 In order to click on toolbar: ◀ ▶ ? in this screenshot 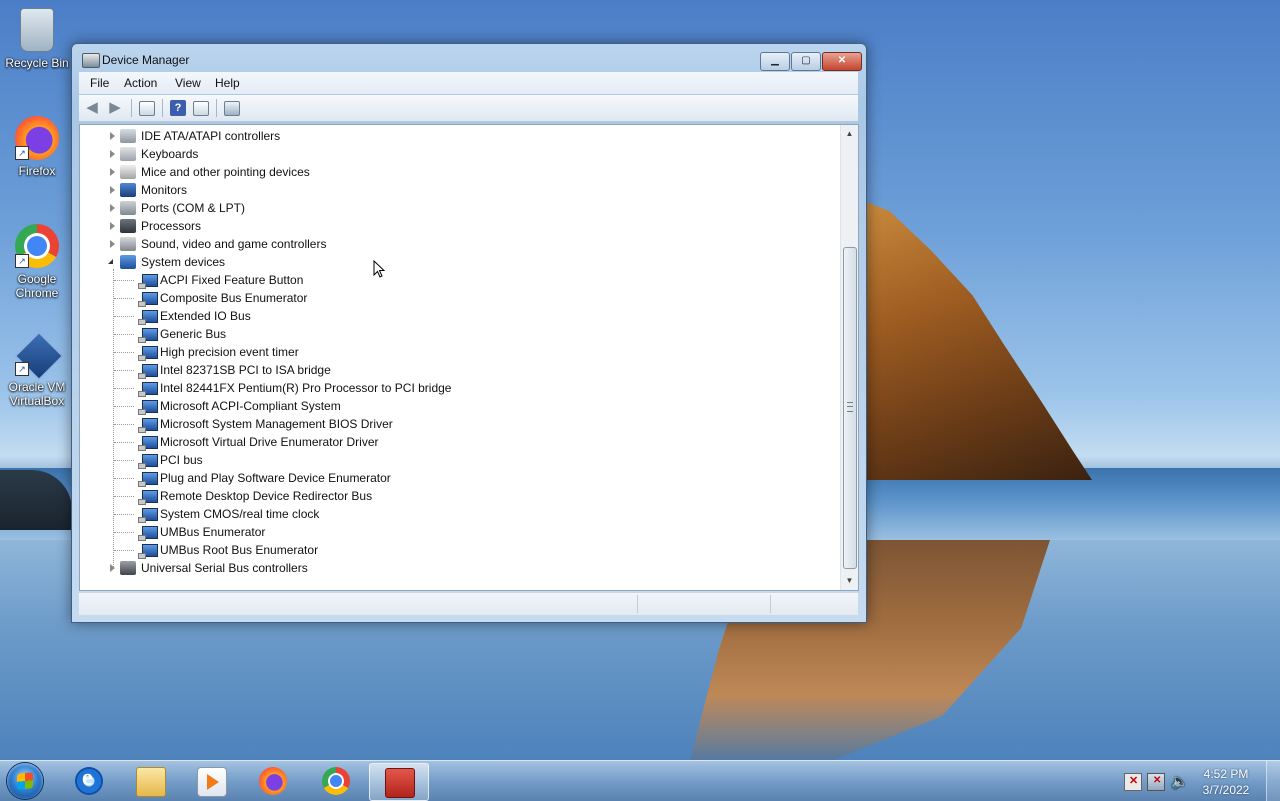, I will do `click(468, 108)`.